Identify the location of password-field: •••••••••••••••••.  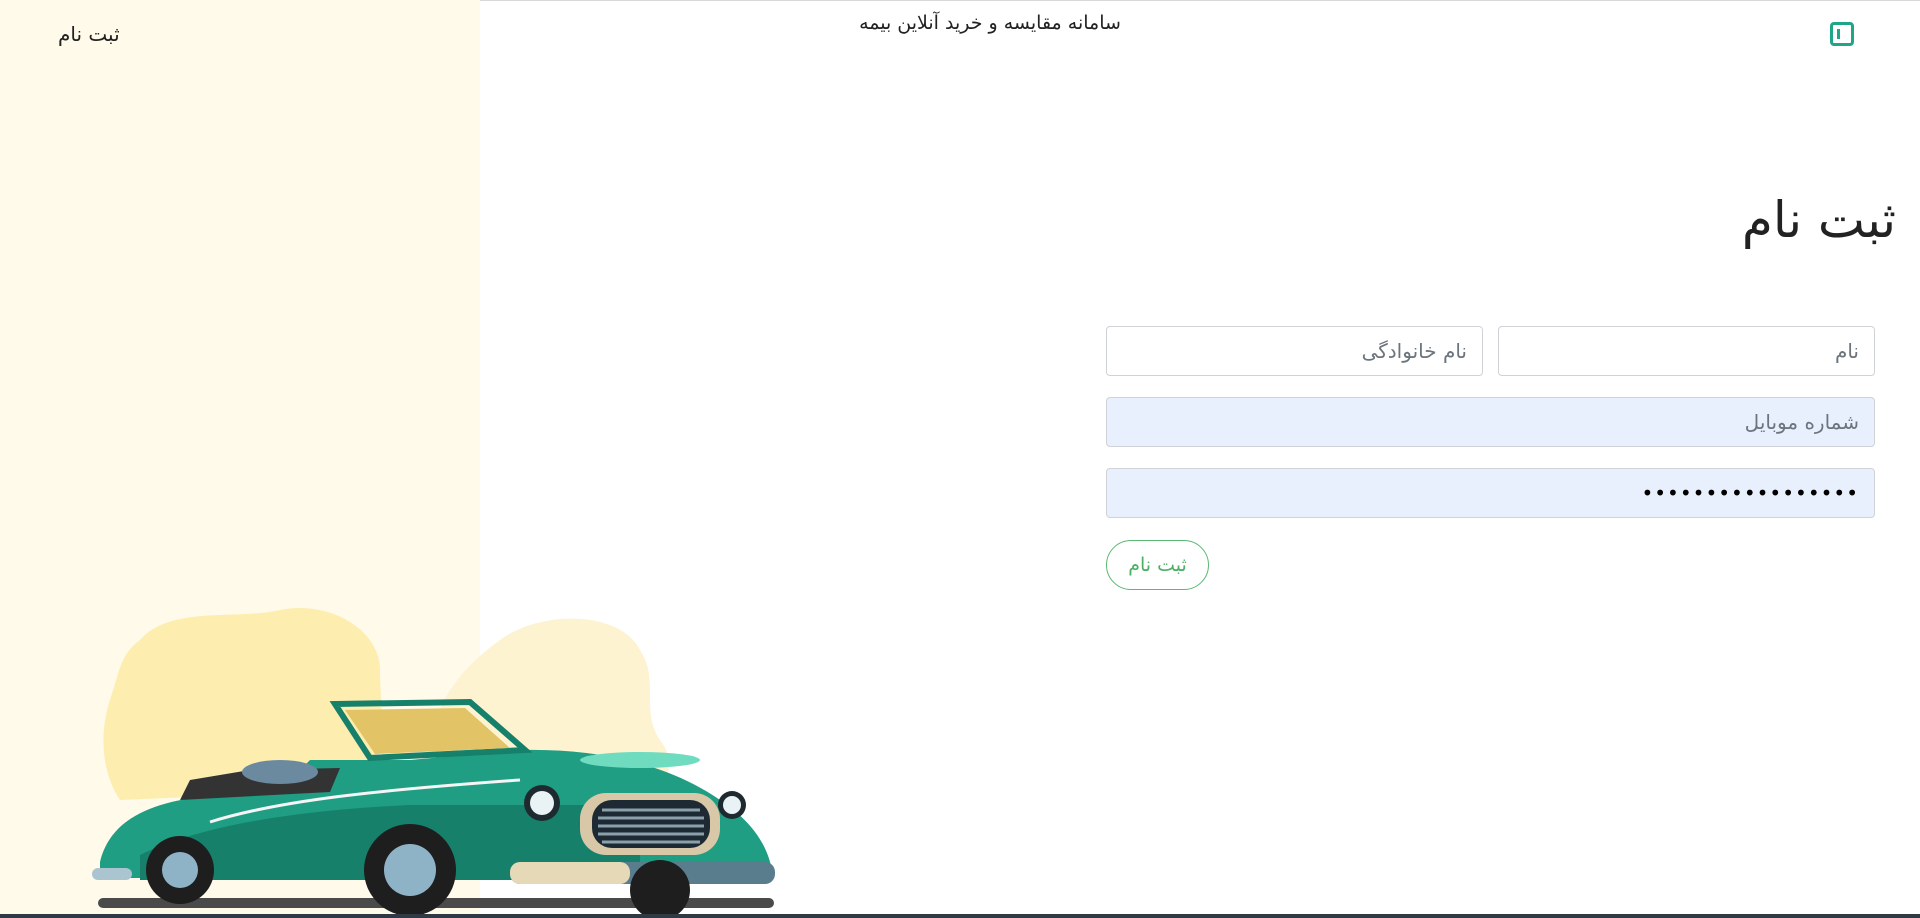
(1490, 493).